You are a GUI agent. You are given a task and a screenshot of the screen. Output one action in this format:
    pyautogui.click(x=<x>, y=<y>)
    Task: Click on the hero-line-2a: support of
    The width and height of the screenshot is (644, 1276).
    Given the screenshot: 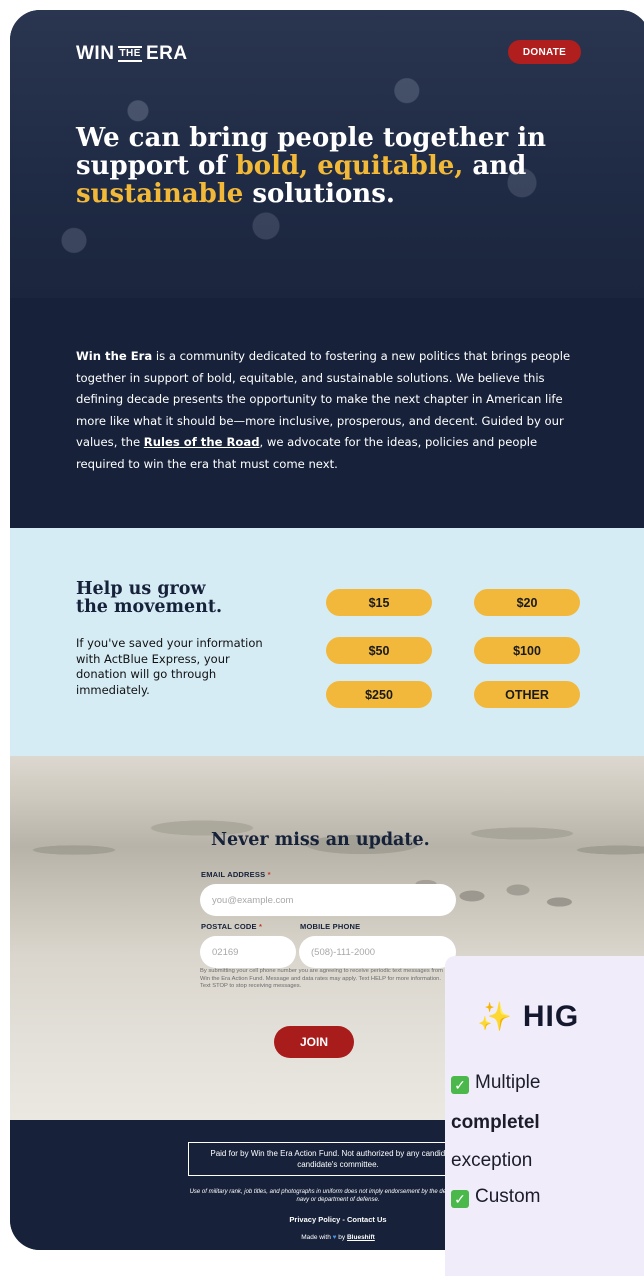 What is the action you would take?
    pyautogui.click(x=156, y=166)
    